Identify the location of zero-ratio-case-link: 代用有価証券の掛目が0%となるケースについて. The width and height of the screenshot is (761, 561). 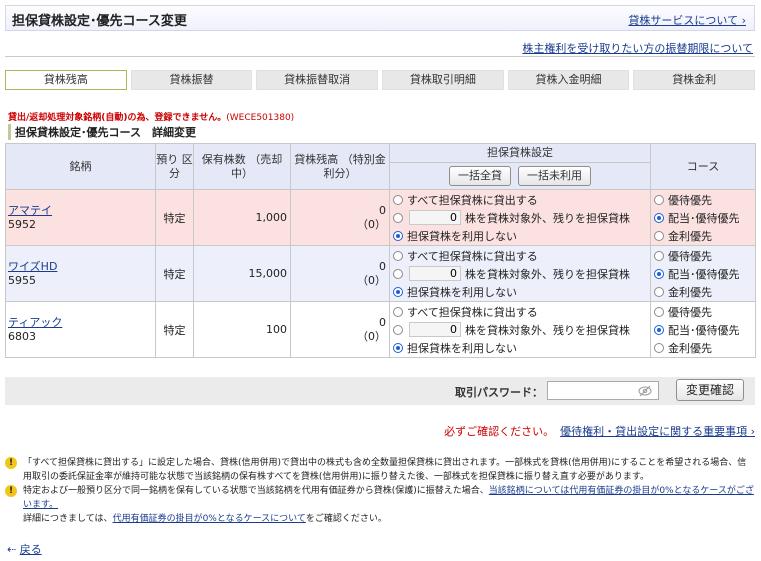
(209, 519).